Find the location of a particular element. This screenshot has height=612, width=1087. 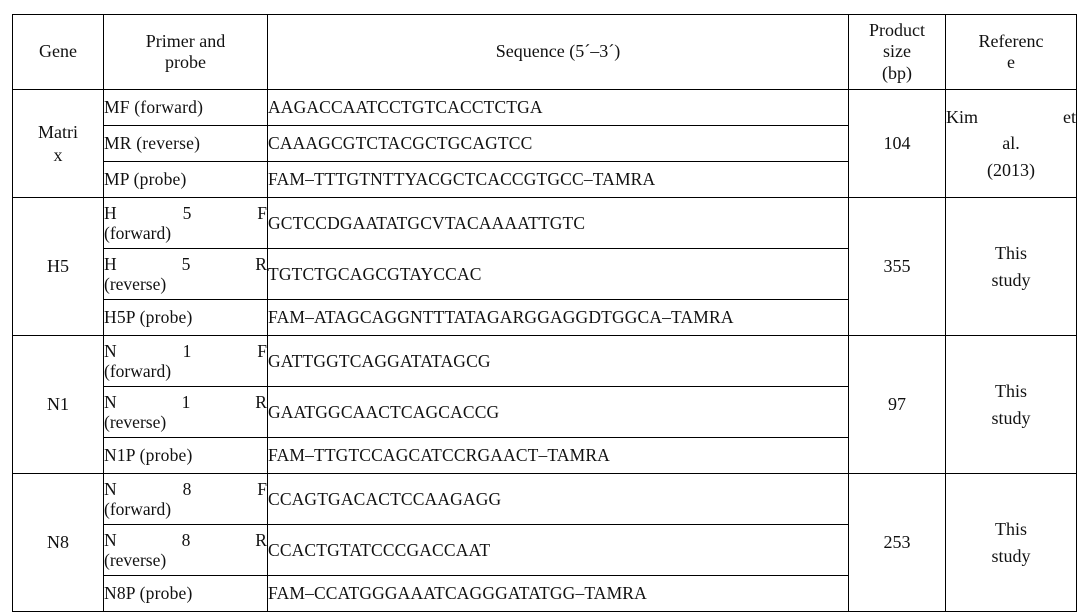

primer-label-cell: N1P (probe) is located at coordinates (185, 455).